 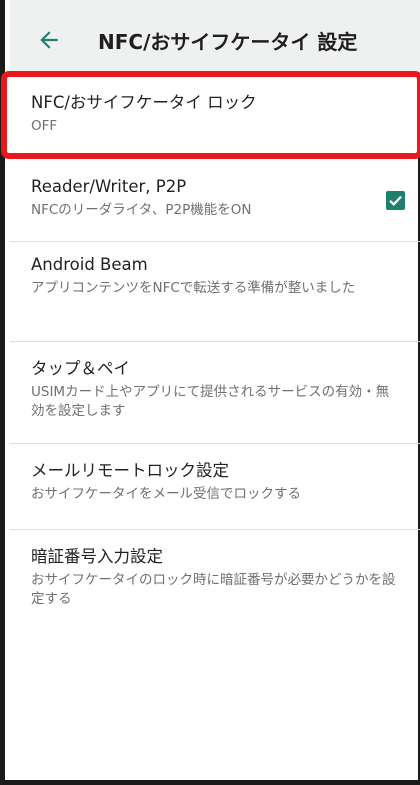 I want to click on setting-title: Reader/Writer, P2P, so click(x=109, y=186).